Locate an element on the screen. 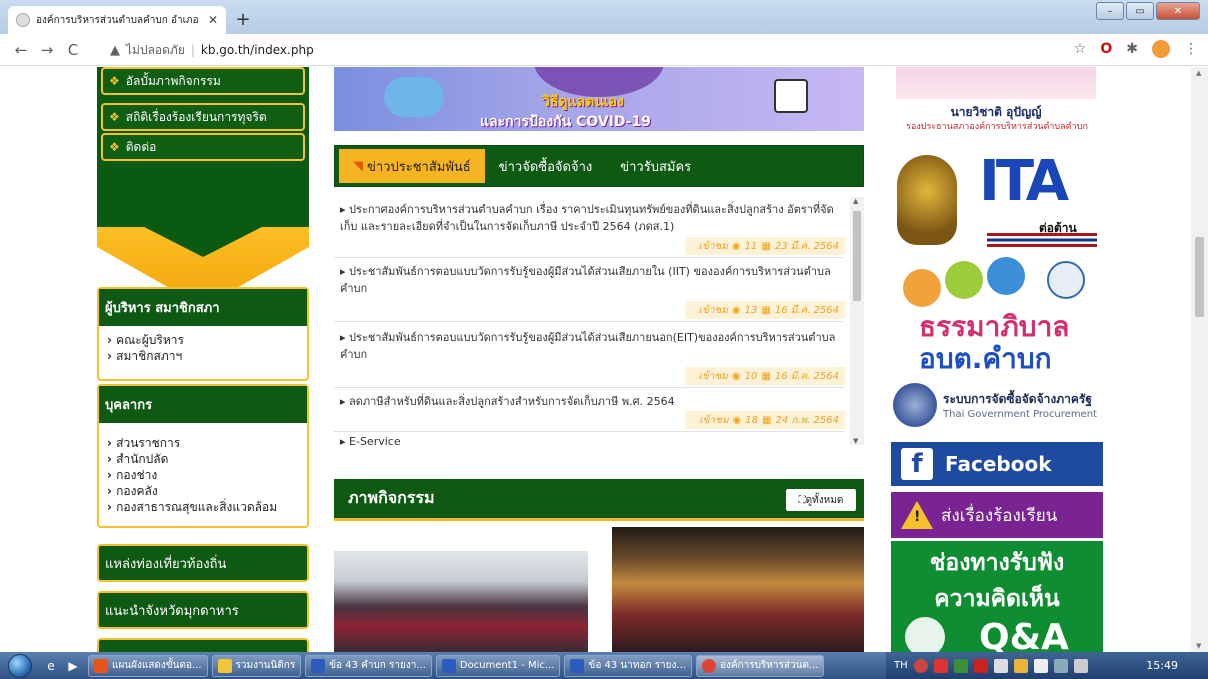  taskbar-button-label: รวมงานนิติกร is located at coordinates (265, 665).